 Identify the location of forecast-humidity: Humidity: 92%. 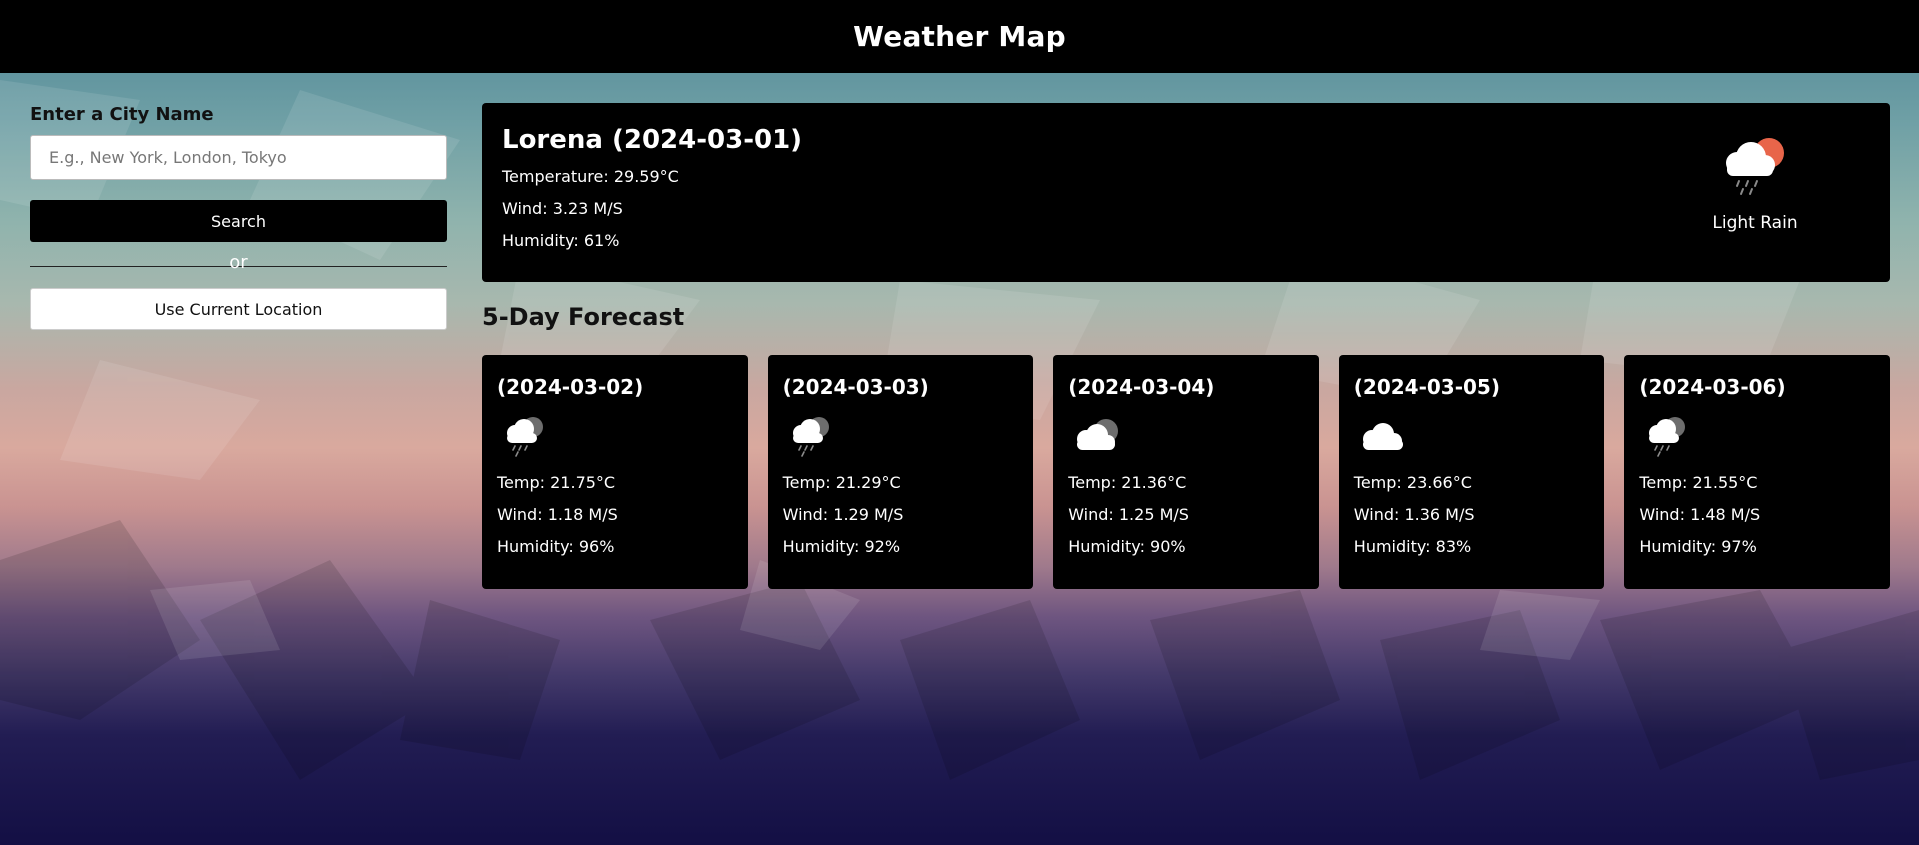
(841, 546).